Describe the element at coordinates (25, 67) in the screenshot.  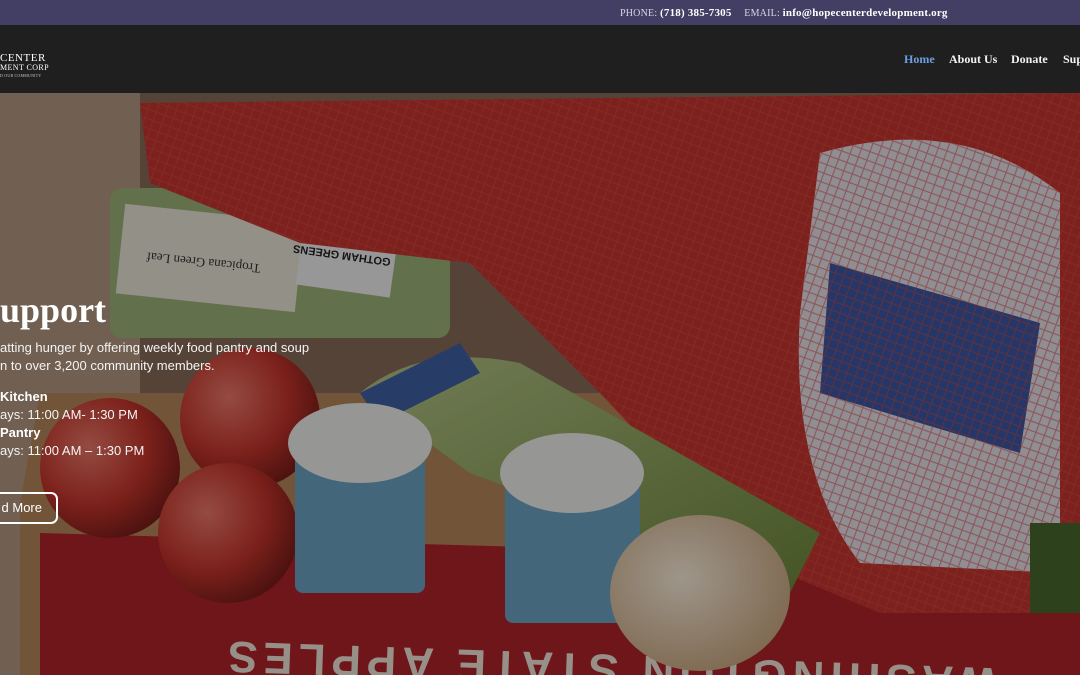
I see `logo-line-2: MENT CORP` at that location.